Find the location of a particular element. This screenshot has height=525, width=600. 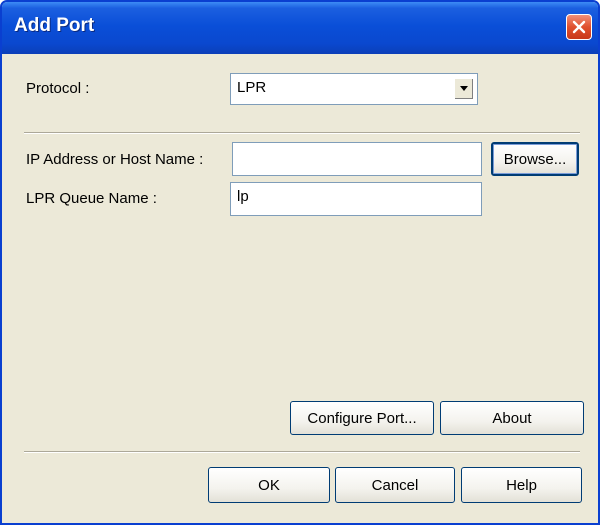

ok-button: OK is located at coordinates (269, 485).